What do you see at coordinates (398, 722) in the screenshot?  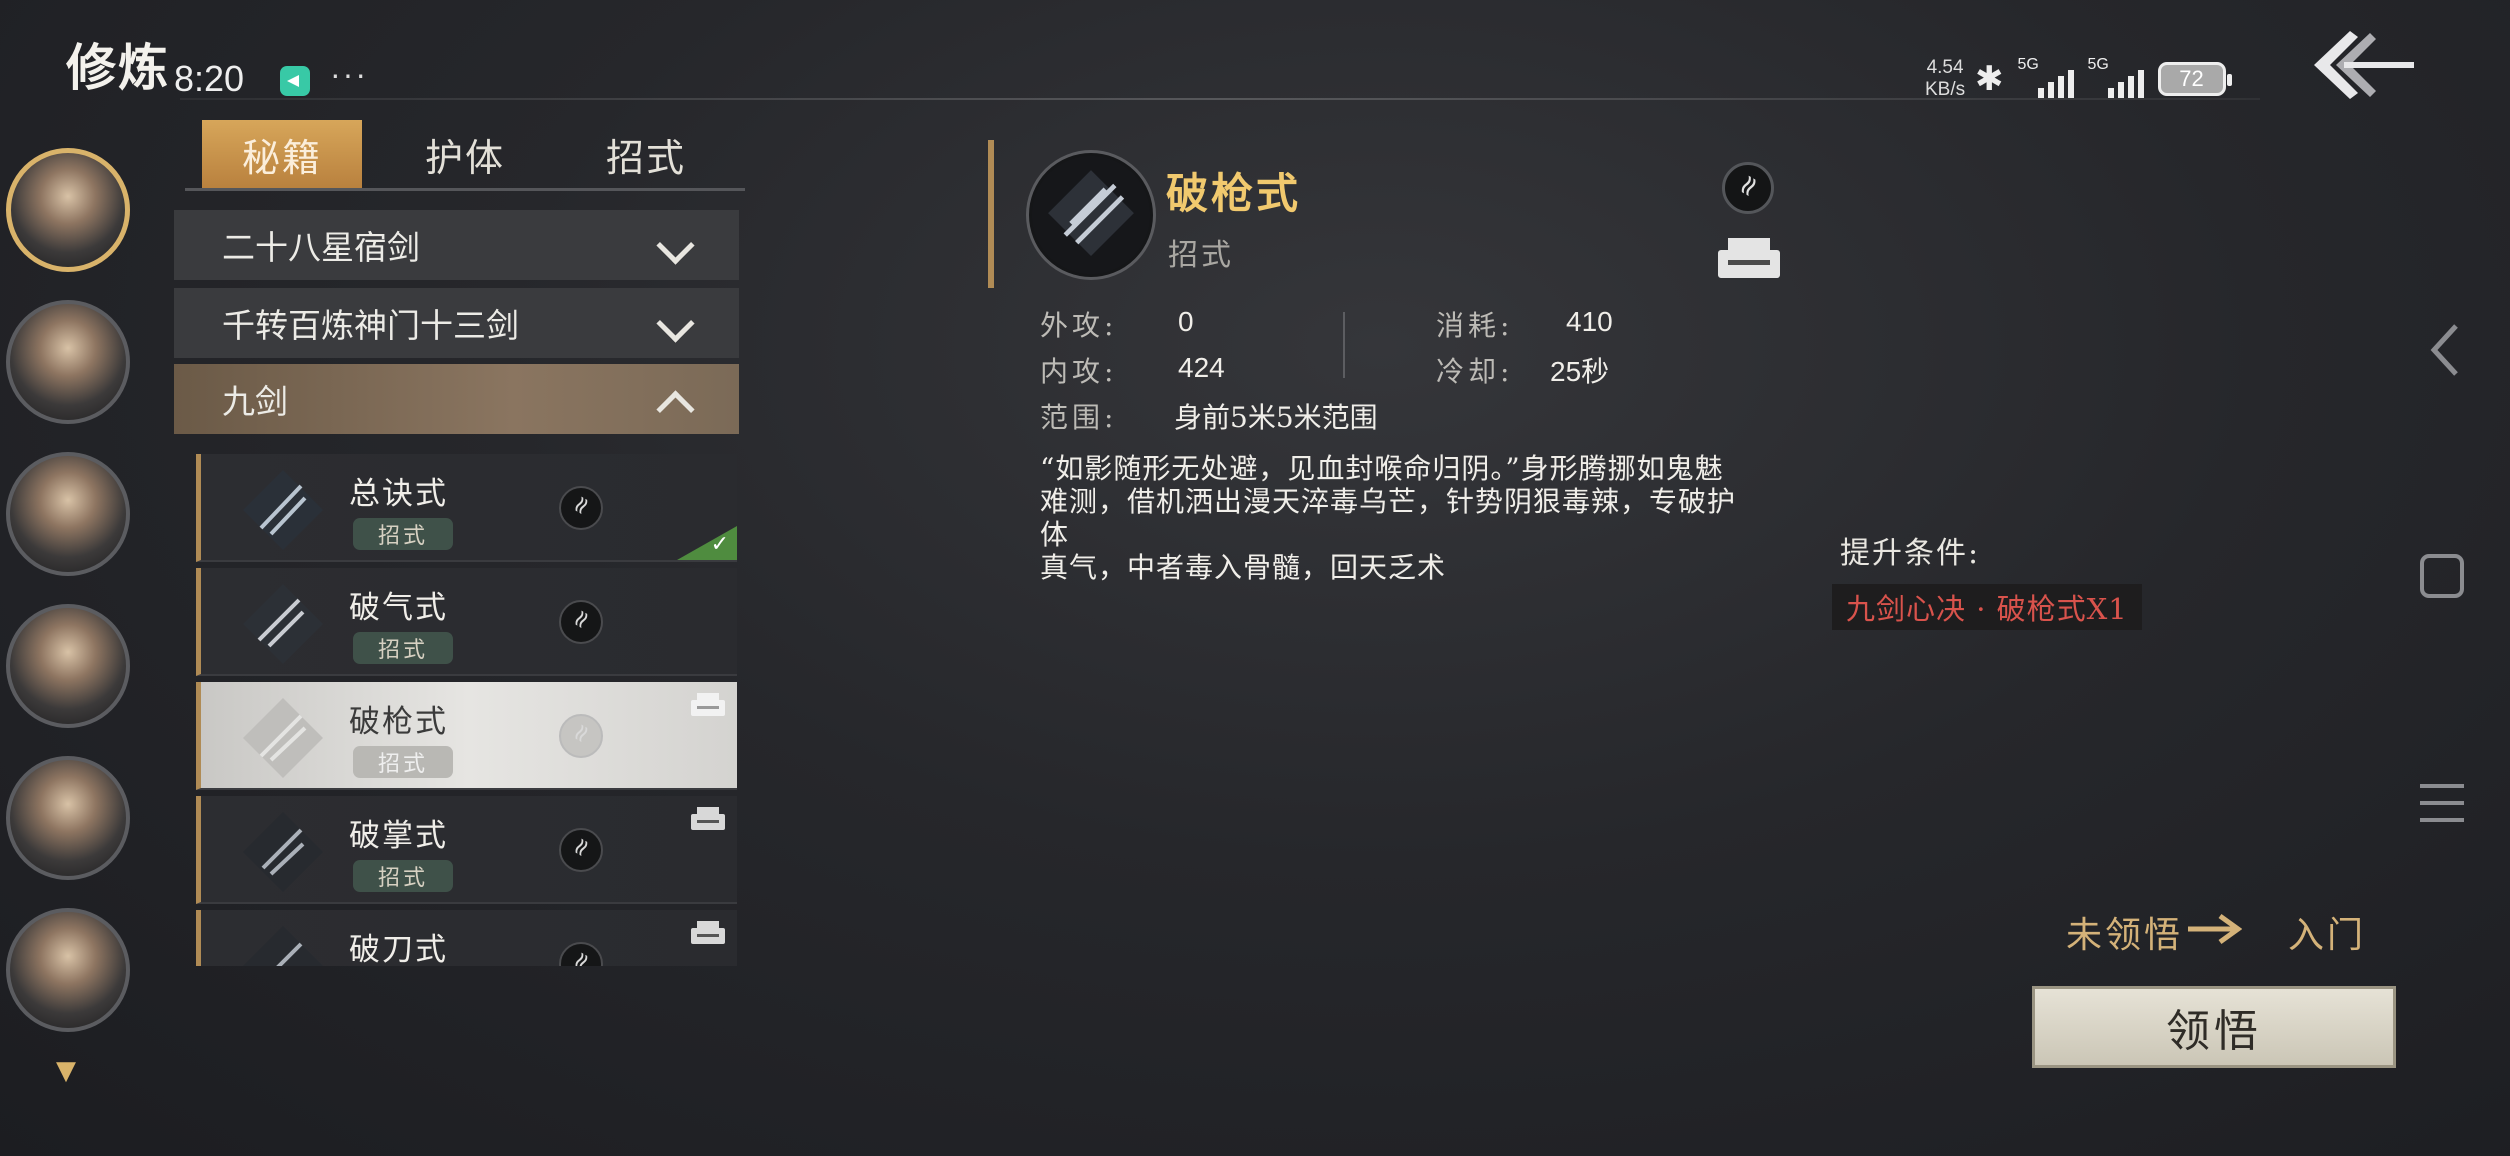 I see `skill-name: 破枪式` at bounding box center [398, 722].